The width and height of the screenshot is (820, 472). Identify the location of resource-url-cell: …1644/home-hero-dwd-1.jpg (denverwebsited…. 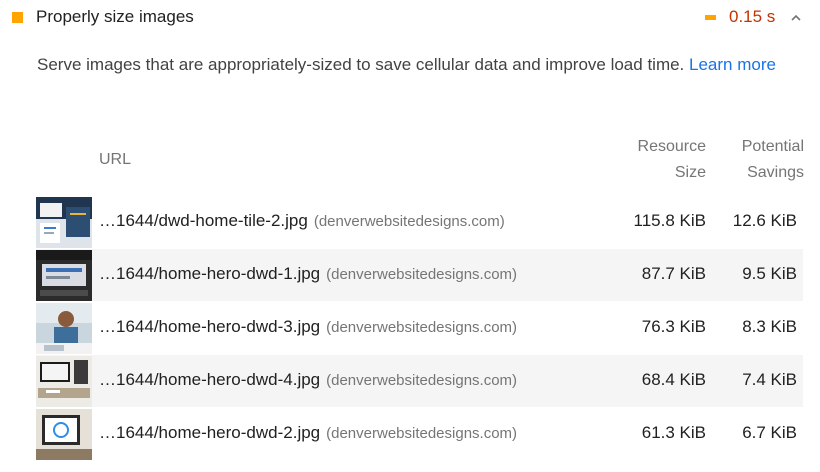
(308, 274).